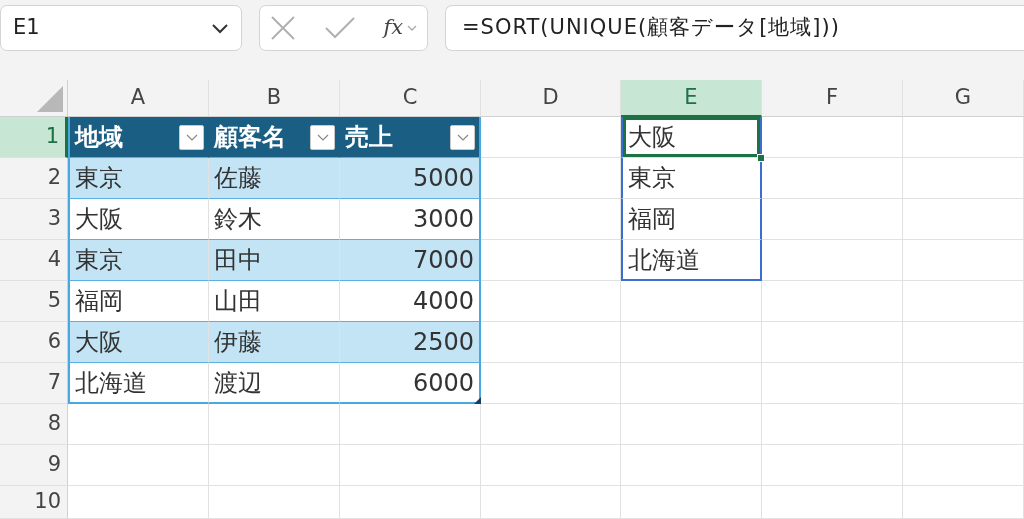  Describe the element at coordinates (34, 178) in the screenshot. I see `row-header: 2` at that location.